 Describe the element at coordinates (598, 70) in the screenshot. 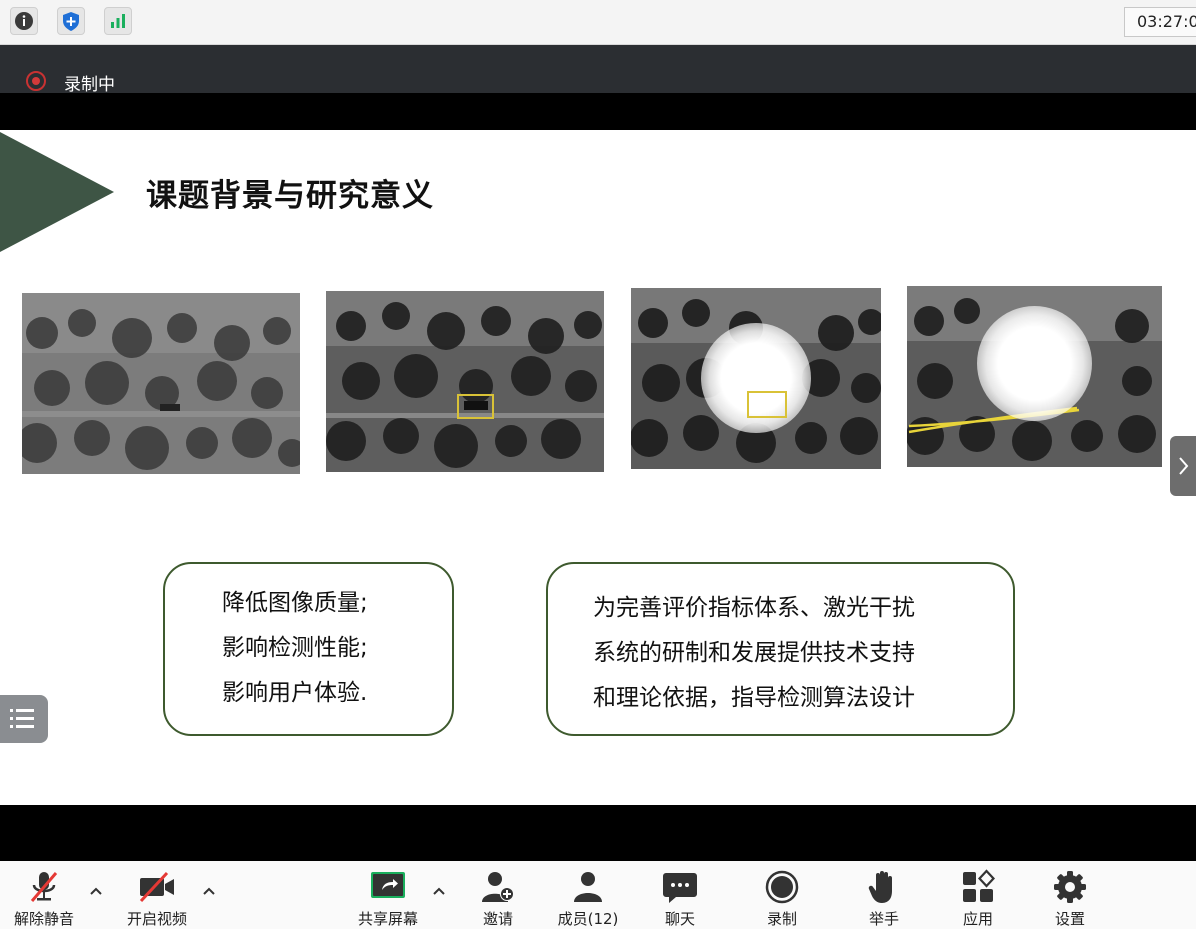

I see `recording-bar: 录制中` at that location.